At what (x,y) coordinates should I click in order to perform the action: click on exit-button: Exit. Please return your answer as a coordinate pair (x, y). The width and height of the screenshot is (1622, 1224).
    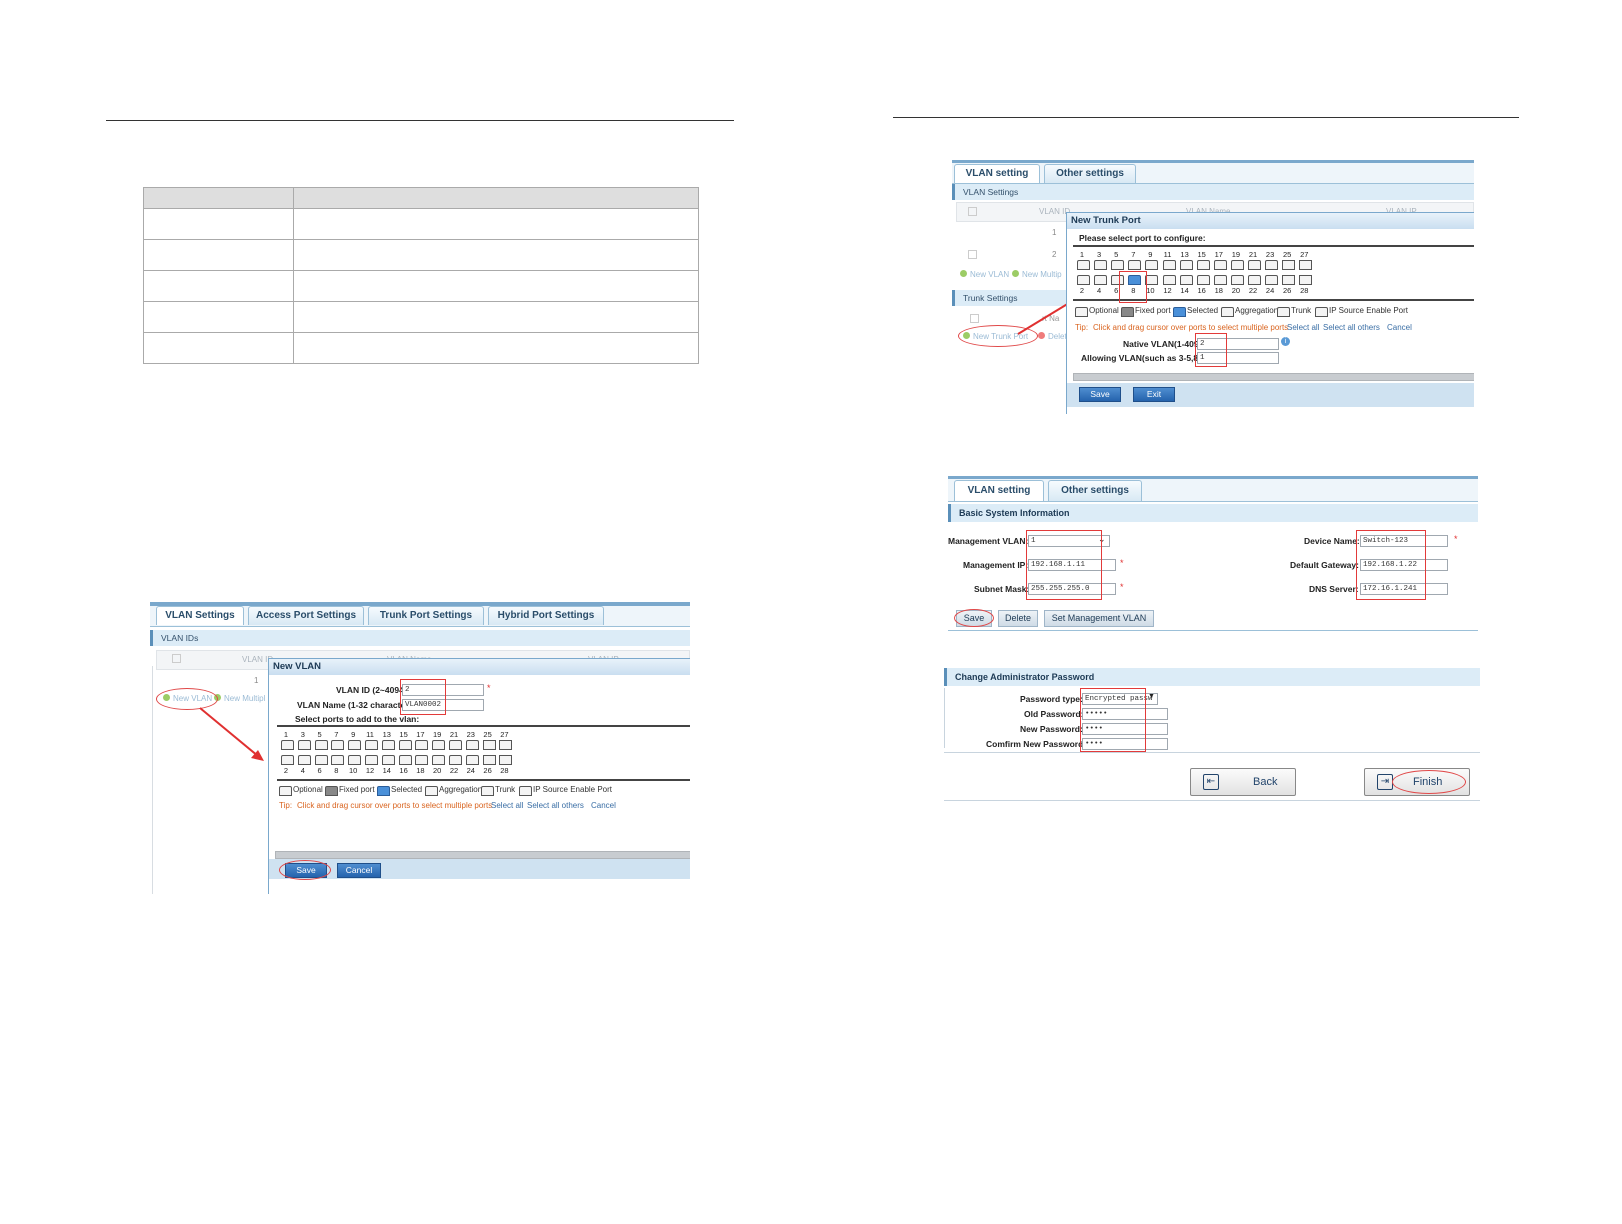
    Looking at the image, I should click on (1154, 394).